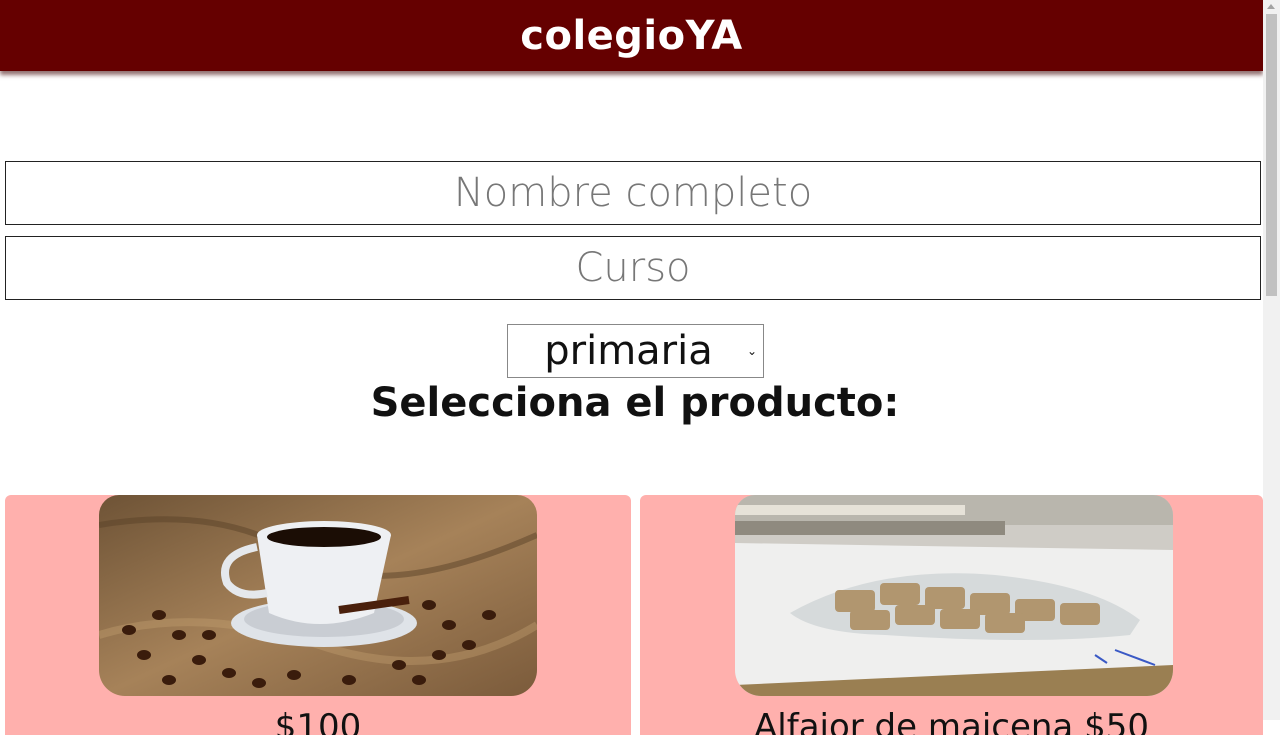 Image resolution: width=1280 pixels, height=735 pixels. Describe the element at coordinates (635, 403) in the screenshot. I see `product-prompt-heading: Selecciona el producto:` at that location.